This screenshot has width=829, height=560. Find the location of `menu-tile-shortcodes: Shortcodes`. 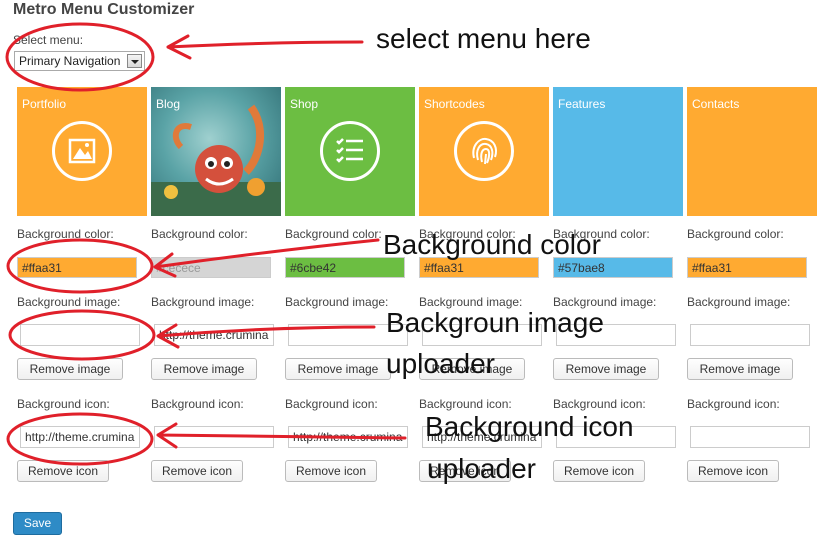

menu-tile-shortcodes: Shortcodes is located at coordinates (484, 151).